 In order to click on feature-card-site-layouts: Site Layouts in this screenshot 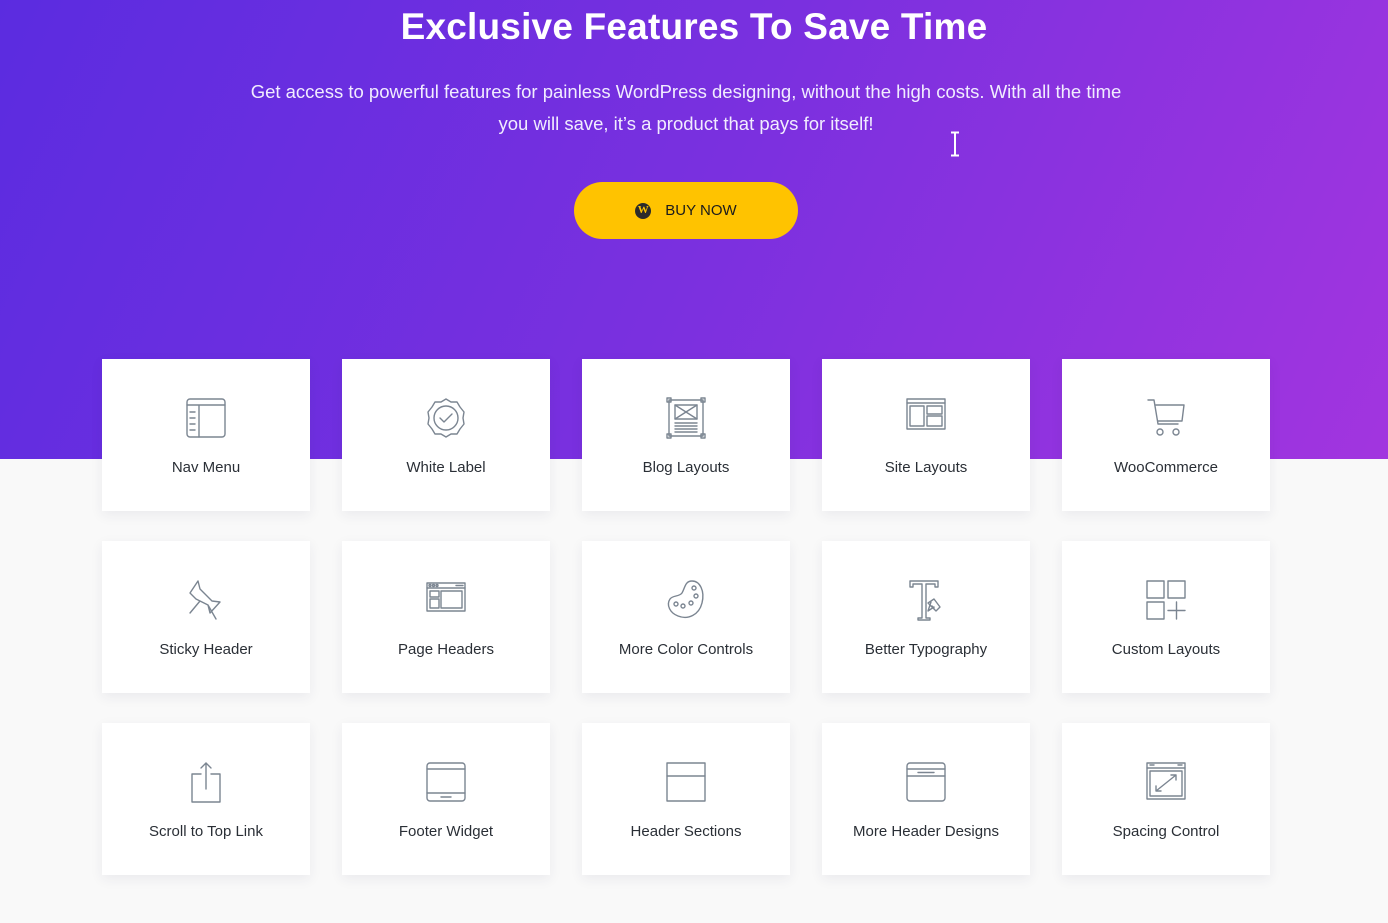, I will do `click(926, 435)`.